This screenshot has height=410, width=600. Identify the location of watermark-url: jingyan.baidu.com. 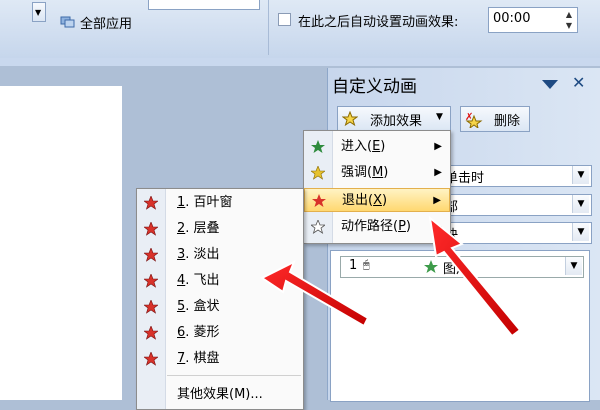
(534, 375).